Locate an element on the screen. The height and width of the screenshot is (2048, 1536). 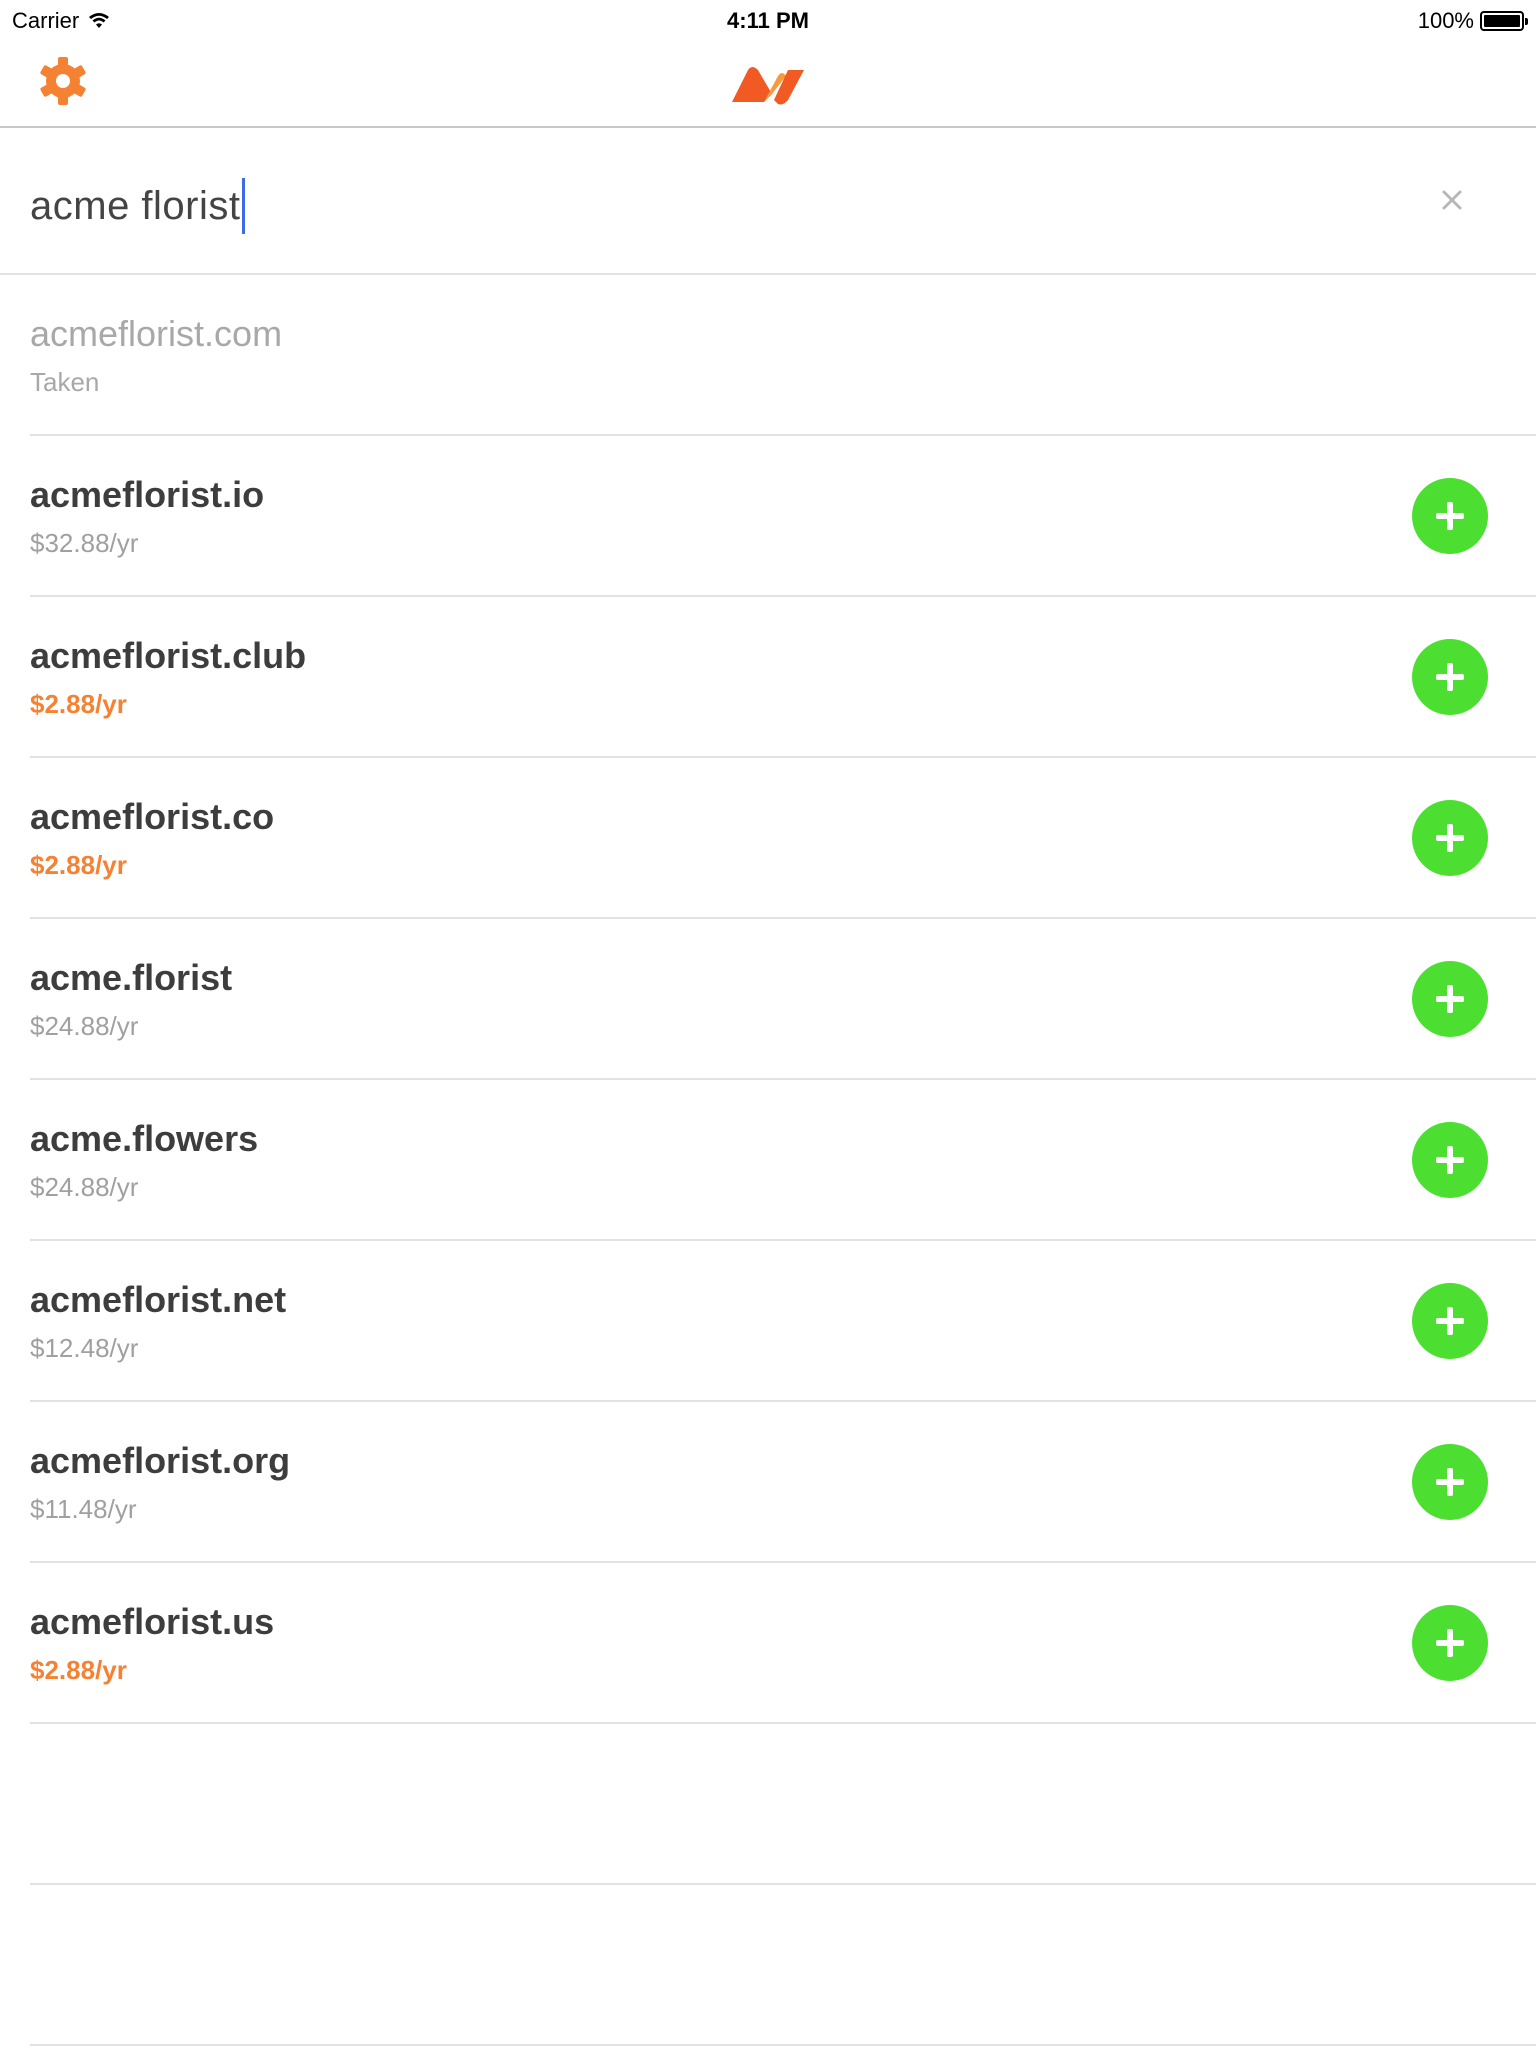
settings-button is located at coordinates (63, 81).